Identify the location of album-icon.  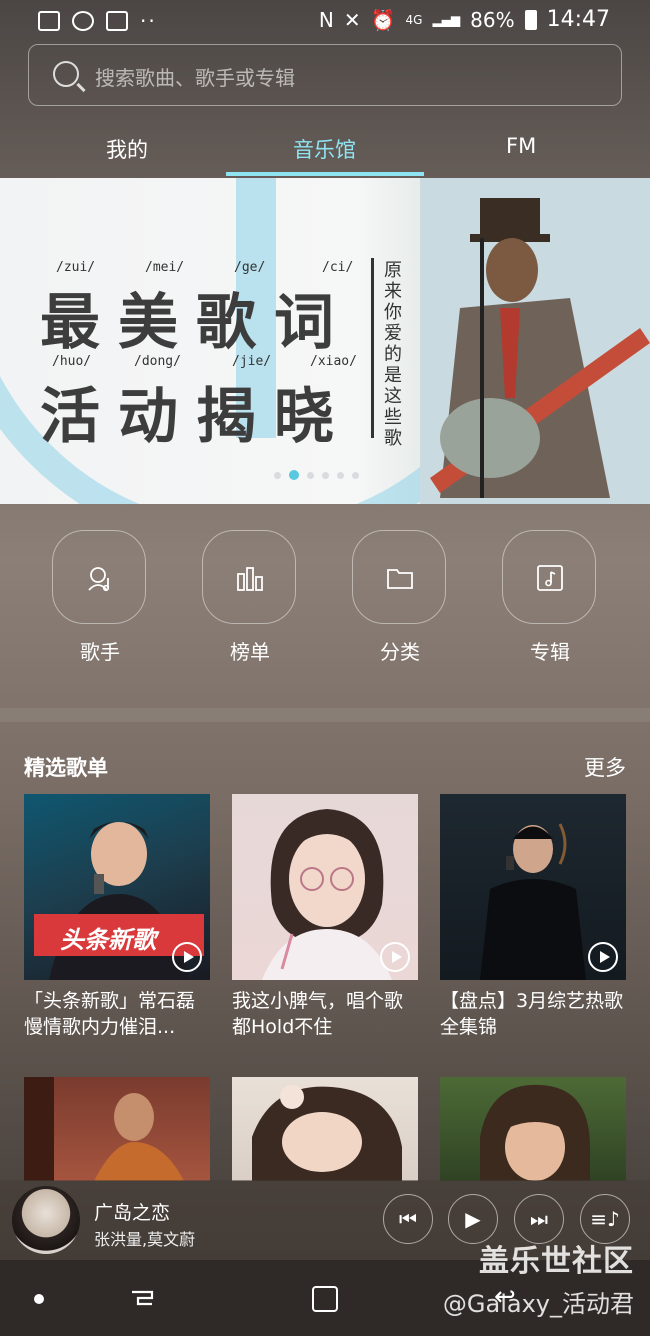
(550, 578).